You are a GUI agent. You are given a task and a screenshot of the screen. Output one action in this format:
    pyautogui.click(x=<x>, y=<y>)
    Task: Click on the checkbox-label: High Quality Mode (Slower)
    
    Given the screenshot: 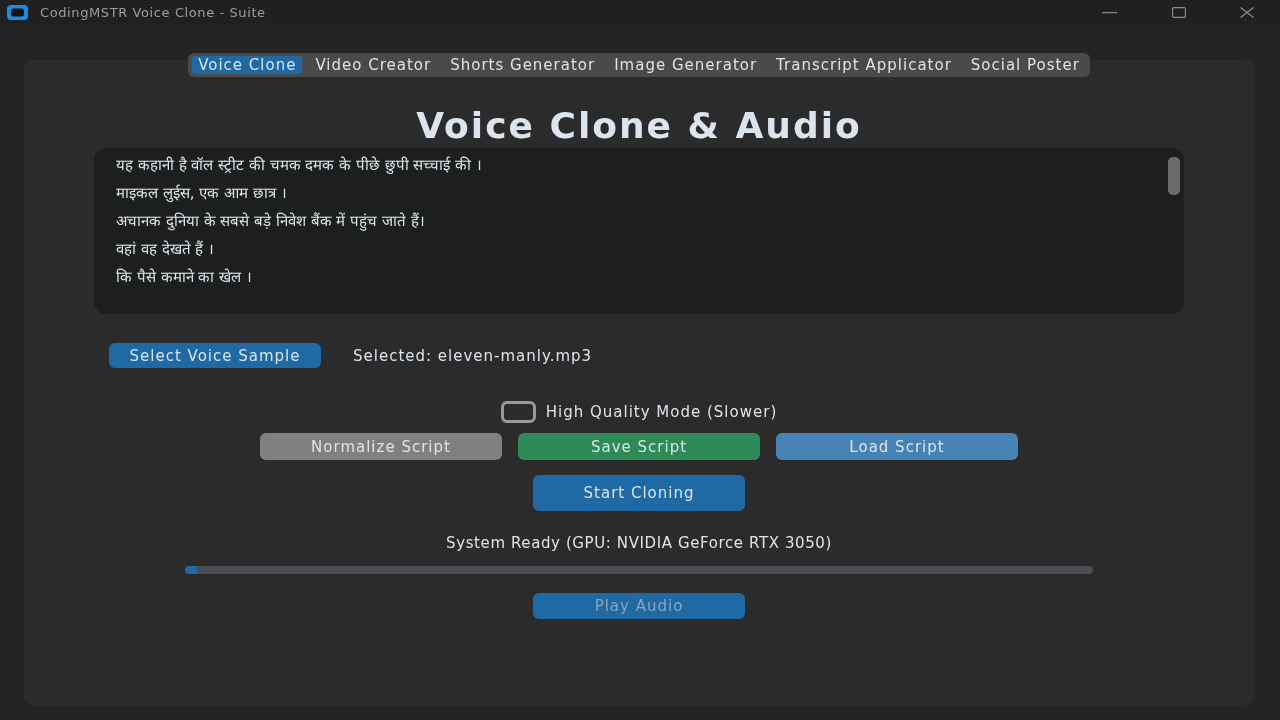 What is the action you would take?
    pyautogui.click(x=661, y=412)
    